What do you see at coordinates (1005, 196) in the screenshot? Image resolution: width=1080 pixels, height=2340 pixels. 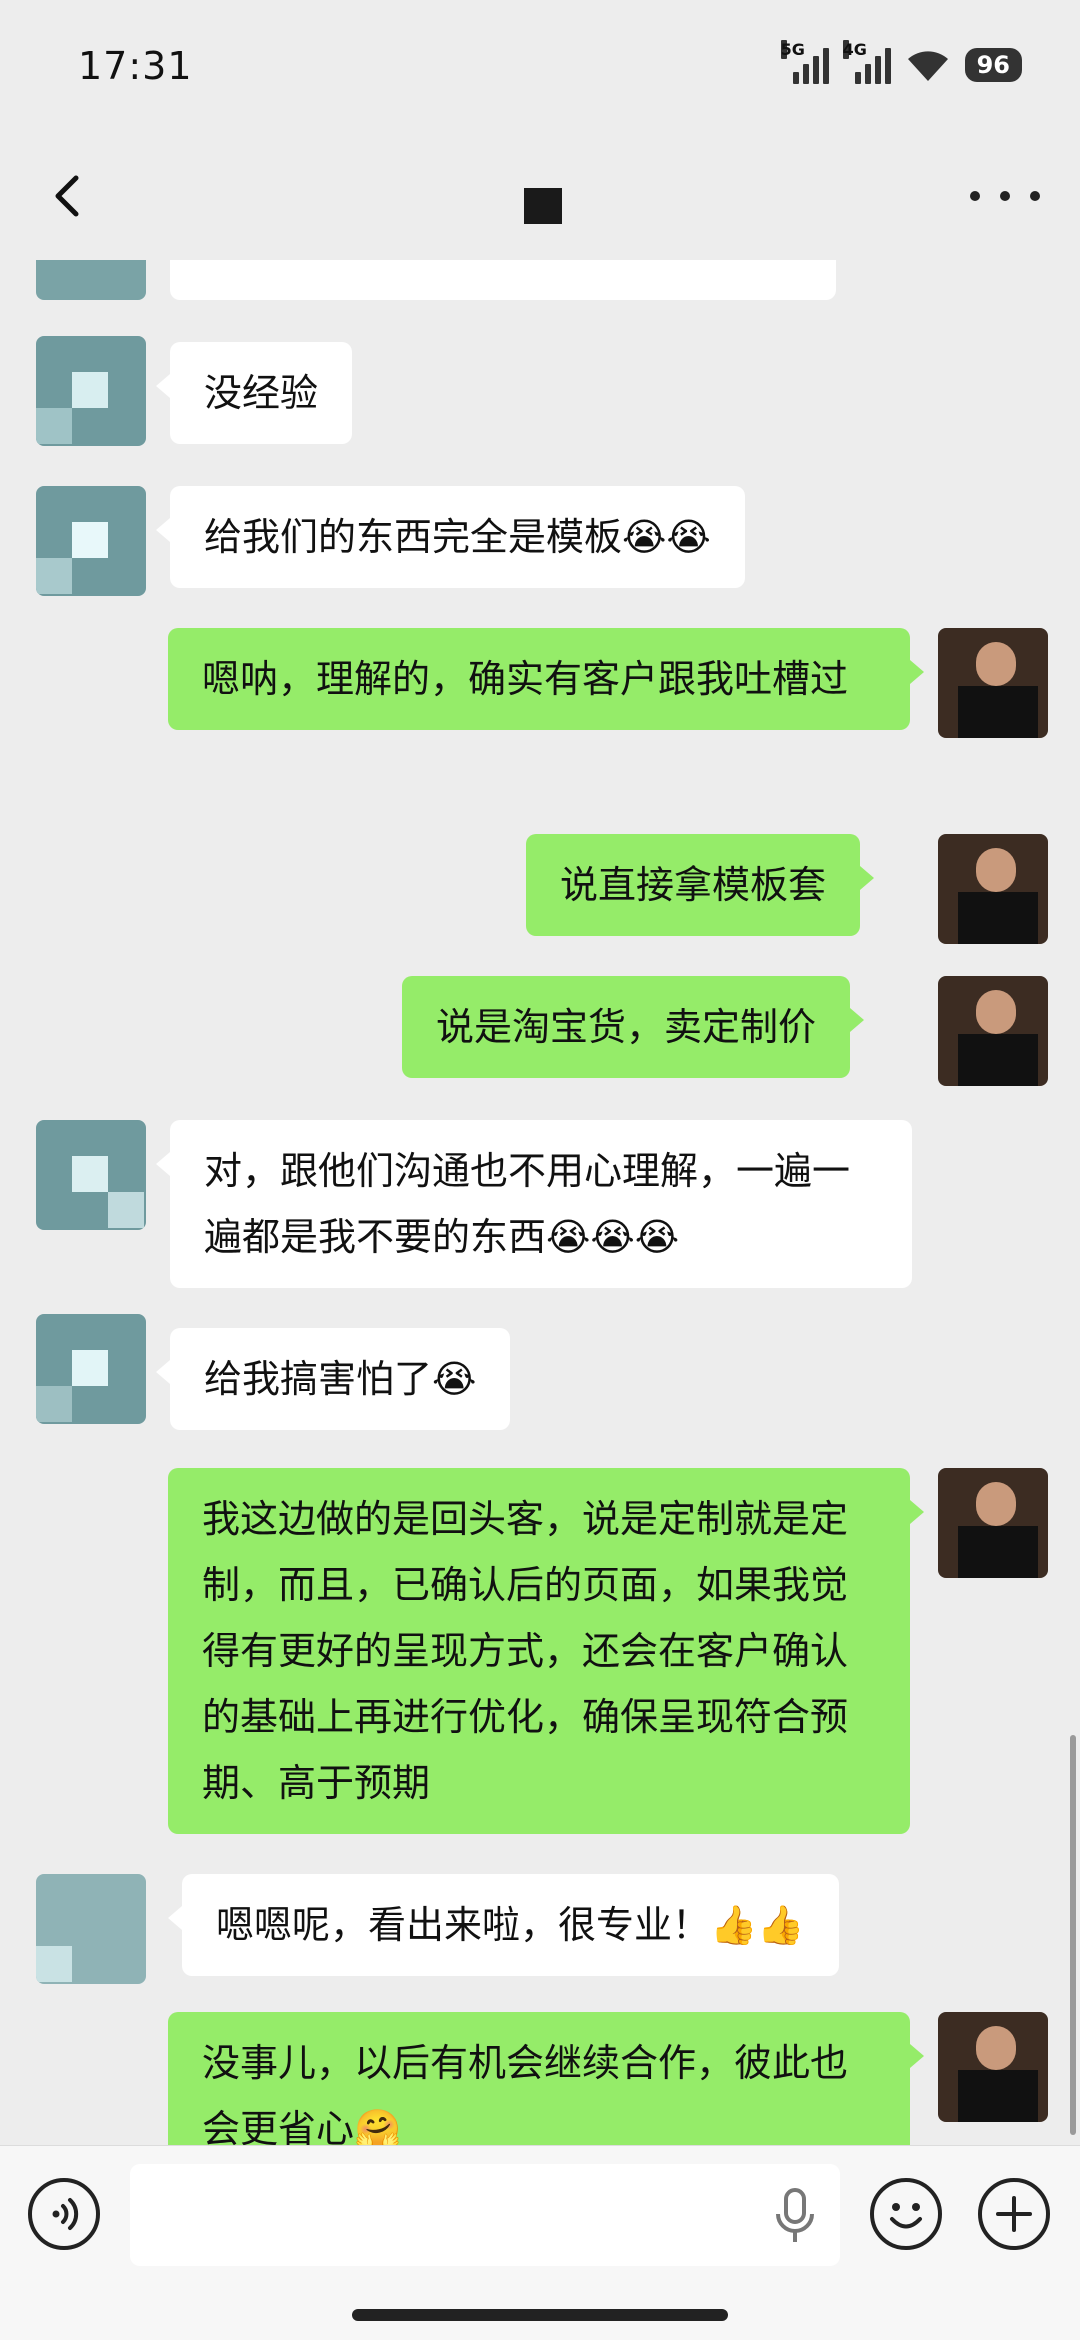 I see `more-dots-icon` at bounding box center [1005, 196].